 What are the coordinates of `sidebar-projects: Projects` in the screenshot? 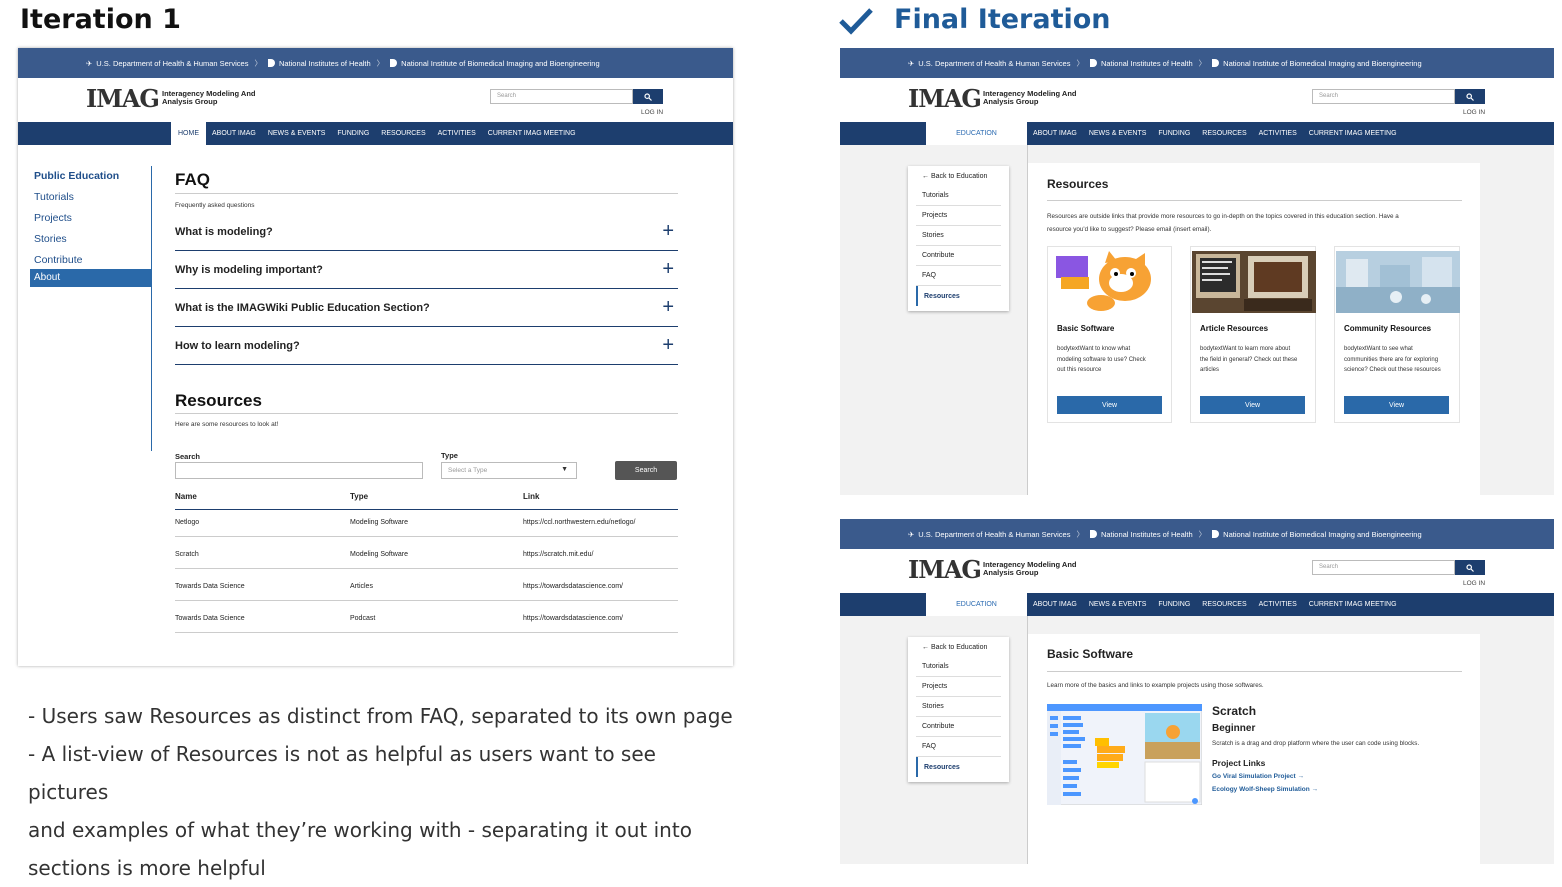 It's located at (93, 218).